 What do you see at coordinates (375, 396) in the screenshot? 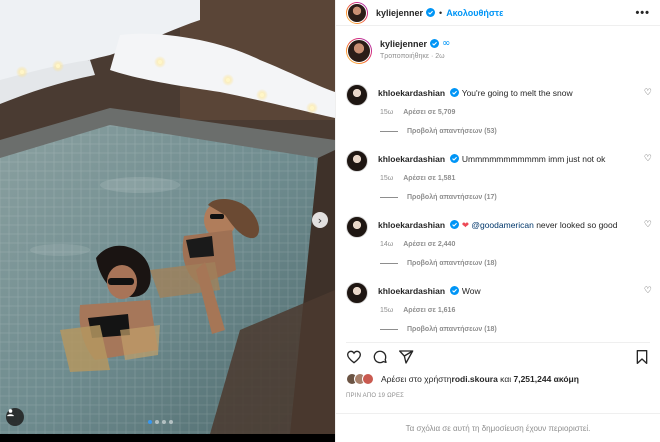
I see `post-timestamp: ΠΡΙΝ ΑΠΟ 19 ΩΡΕΣ` at bounding box center [375, 396].